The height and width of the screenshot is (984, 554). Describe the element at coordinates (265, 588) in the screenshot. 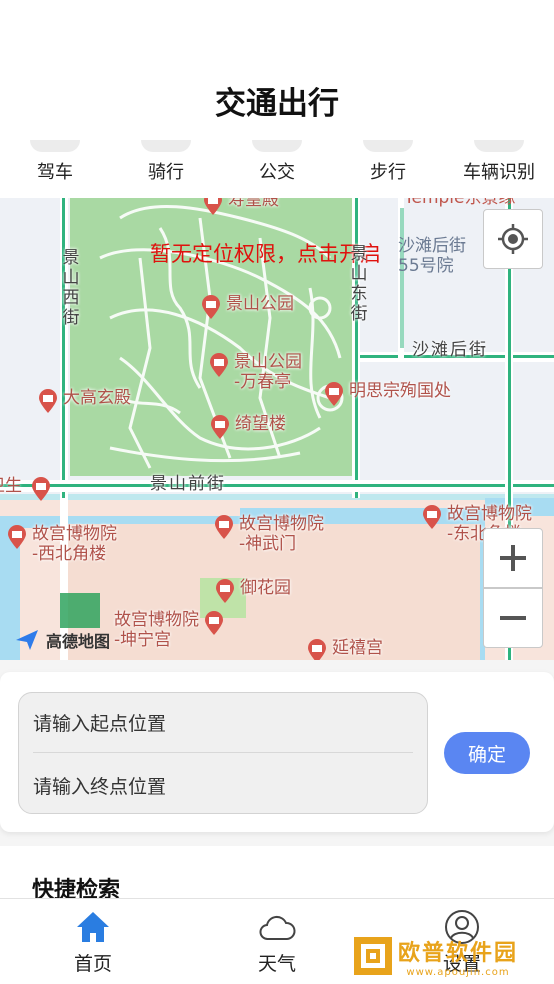

I see `poi-name: 御花园` at that location.